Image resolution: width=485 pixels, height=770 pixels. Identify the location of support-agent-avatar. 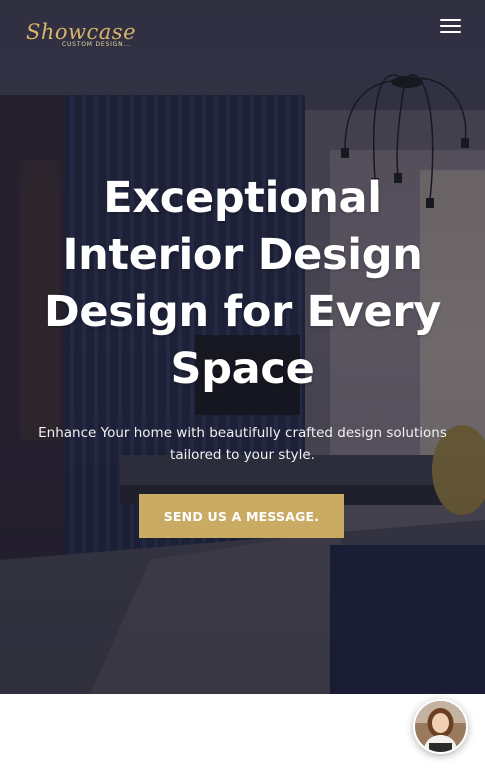
(440, 726).